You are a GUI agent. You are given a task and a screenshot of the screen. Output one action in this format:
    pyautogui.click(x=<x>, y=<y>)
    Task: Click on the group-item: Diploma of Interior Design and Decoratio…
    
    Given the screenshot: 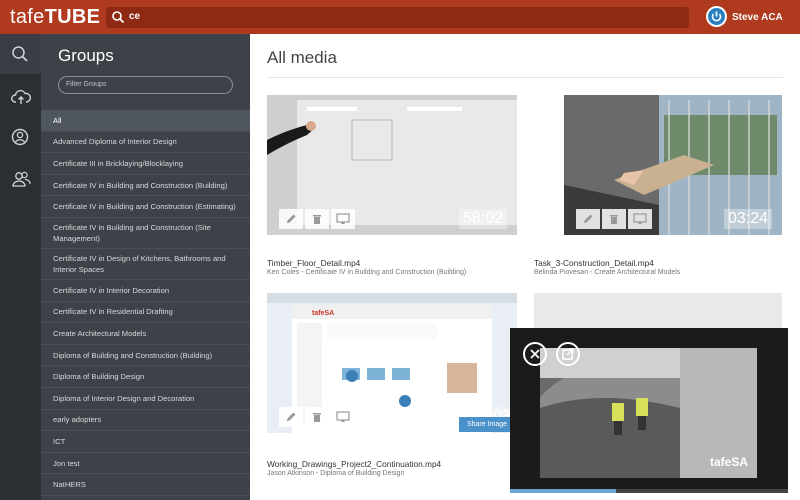 What is the action you would take?
    pyautogui.click(x=145, y=399)
    